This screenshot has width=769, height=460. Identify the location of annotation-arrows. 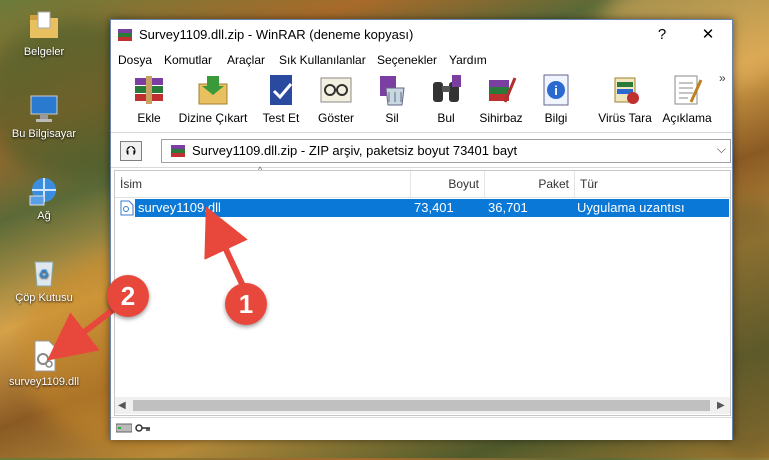
(147, 283).